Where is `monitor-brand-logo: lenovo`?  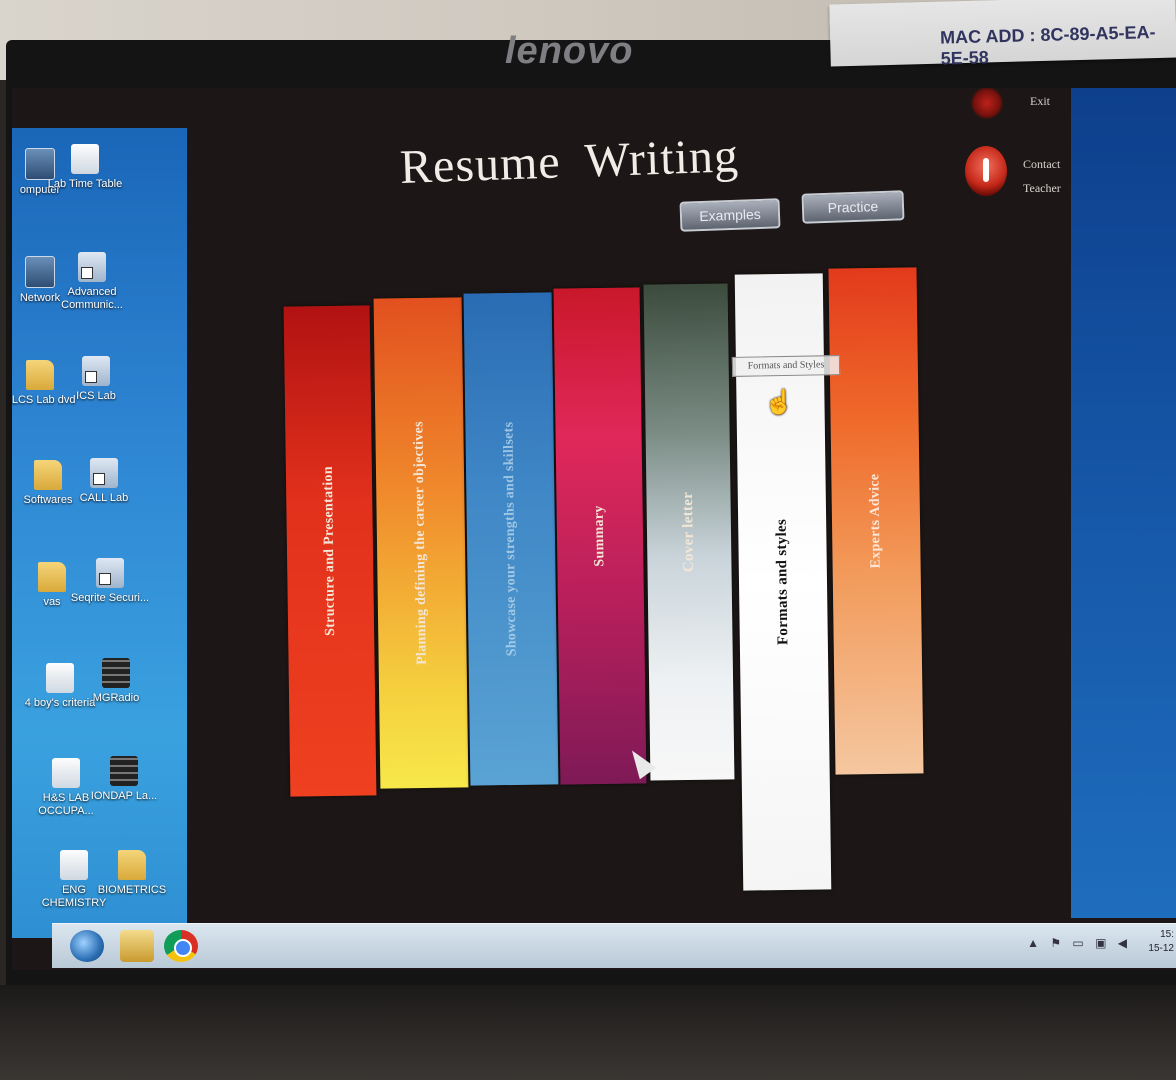 monitor-brand-logo: lenovo is located at coordinates (569, 51).